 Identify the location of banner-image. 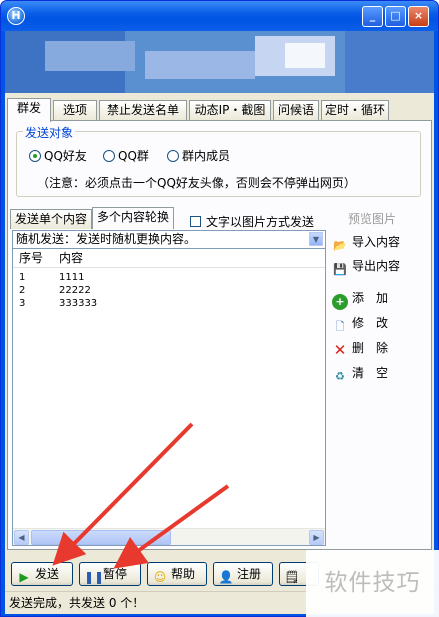
(219, 62).